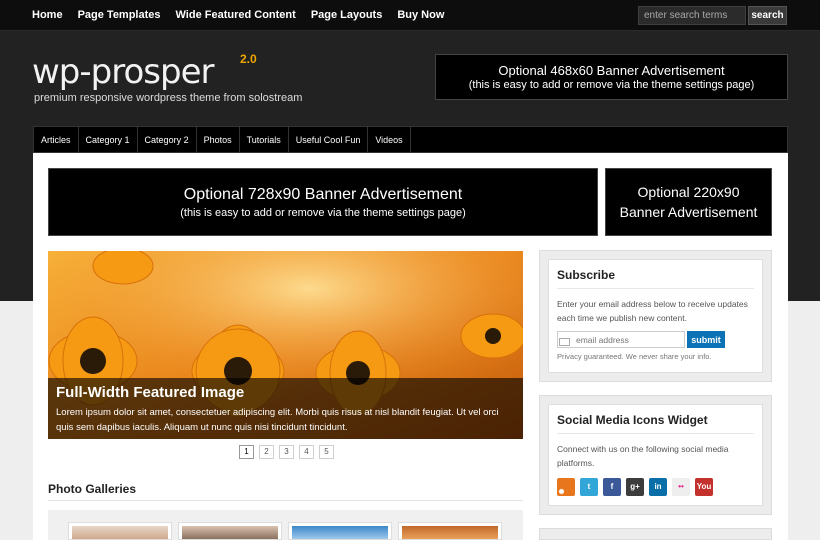 The width and height of the screenshot is (820, 540). I want to click on social-icons: t f g+ in •• You, so click(655, 487).